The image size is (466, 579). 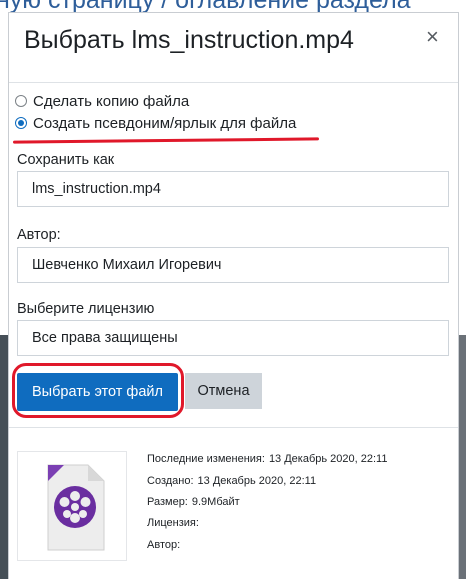 What do you see at coordinates (223, 391) in the screenshot?
I see `cancel-button: Отмена` at bounding box center [223, 391].